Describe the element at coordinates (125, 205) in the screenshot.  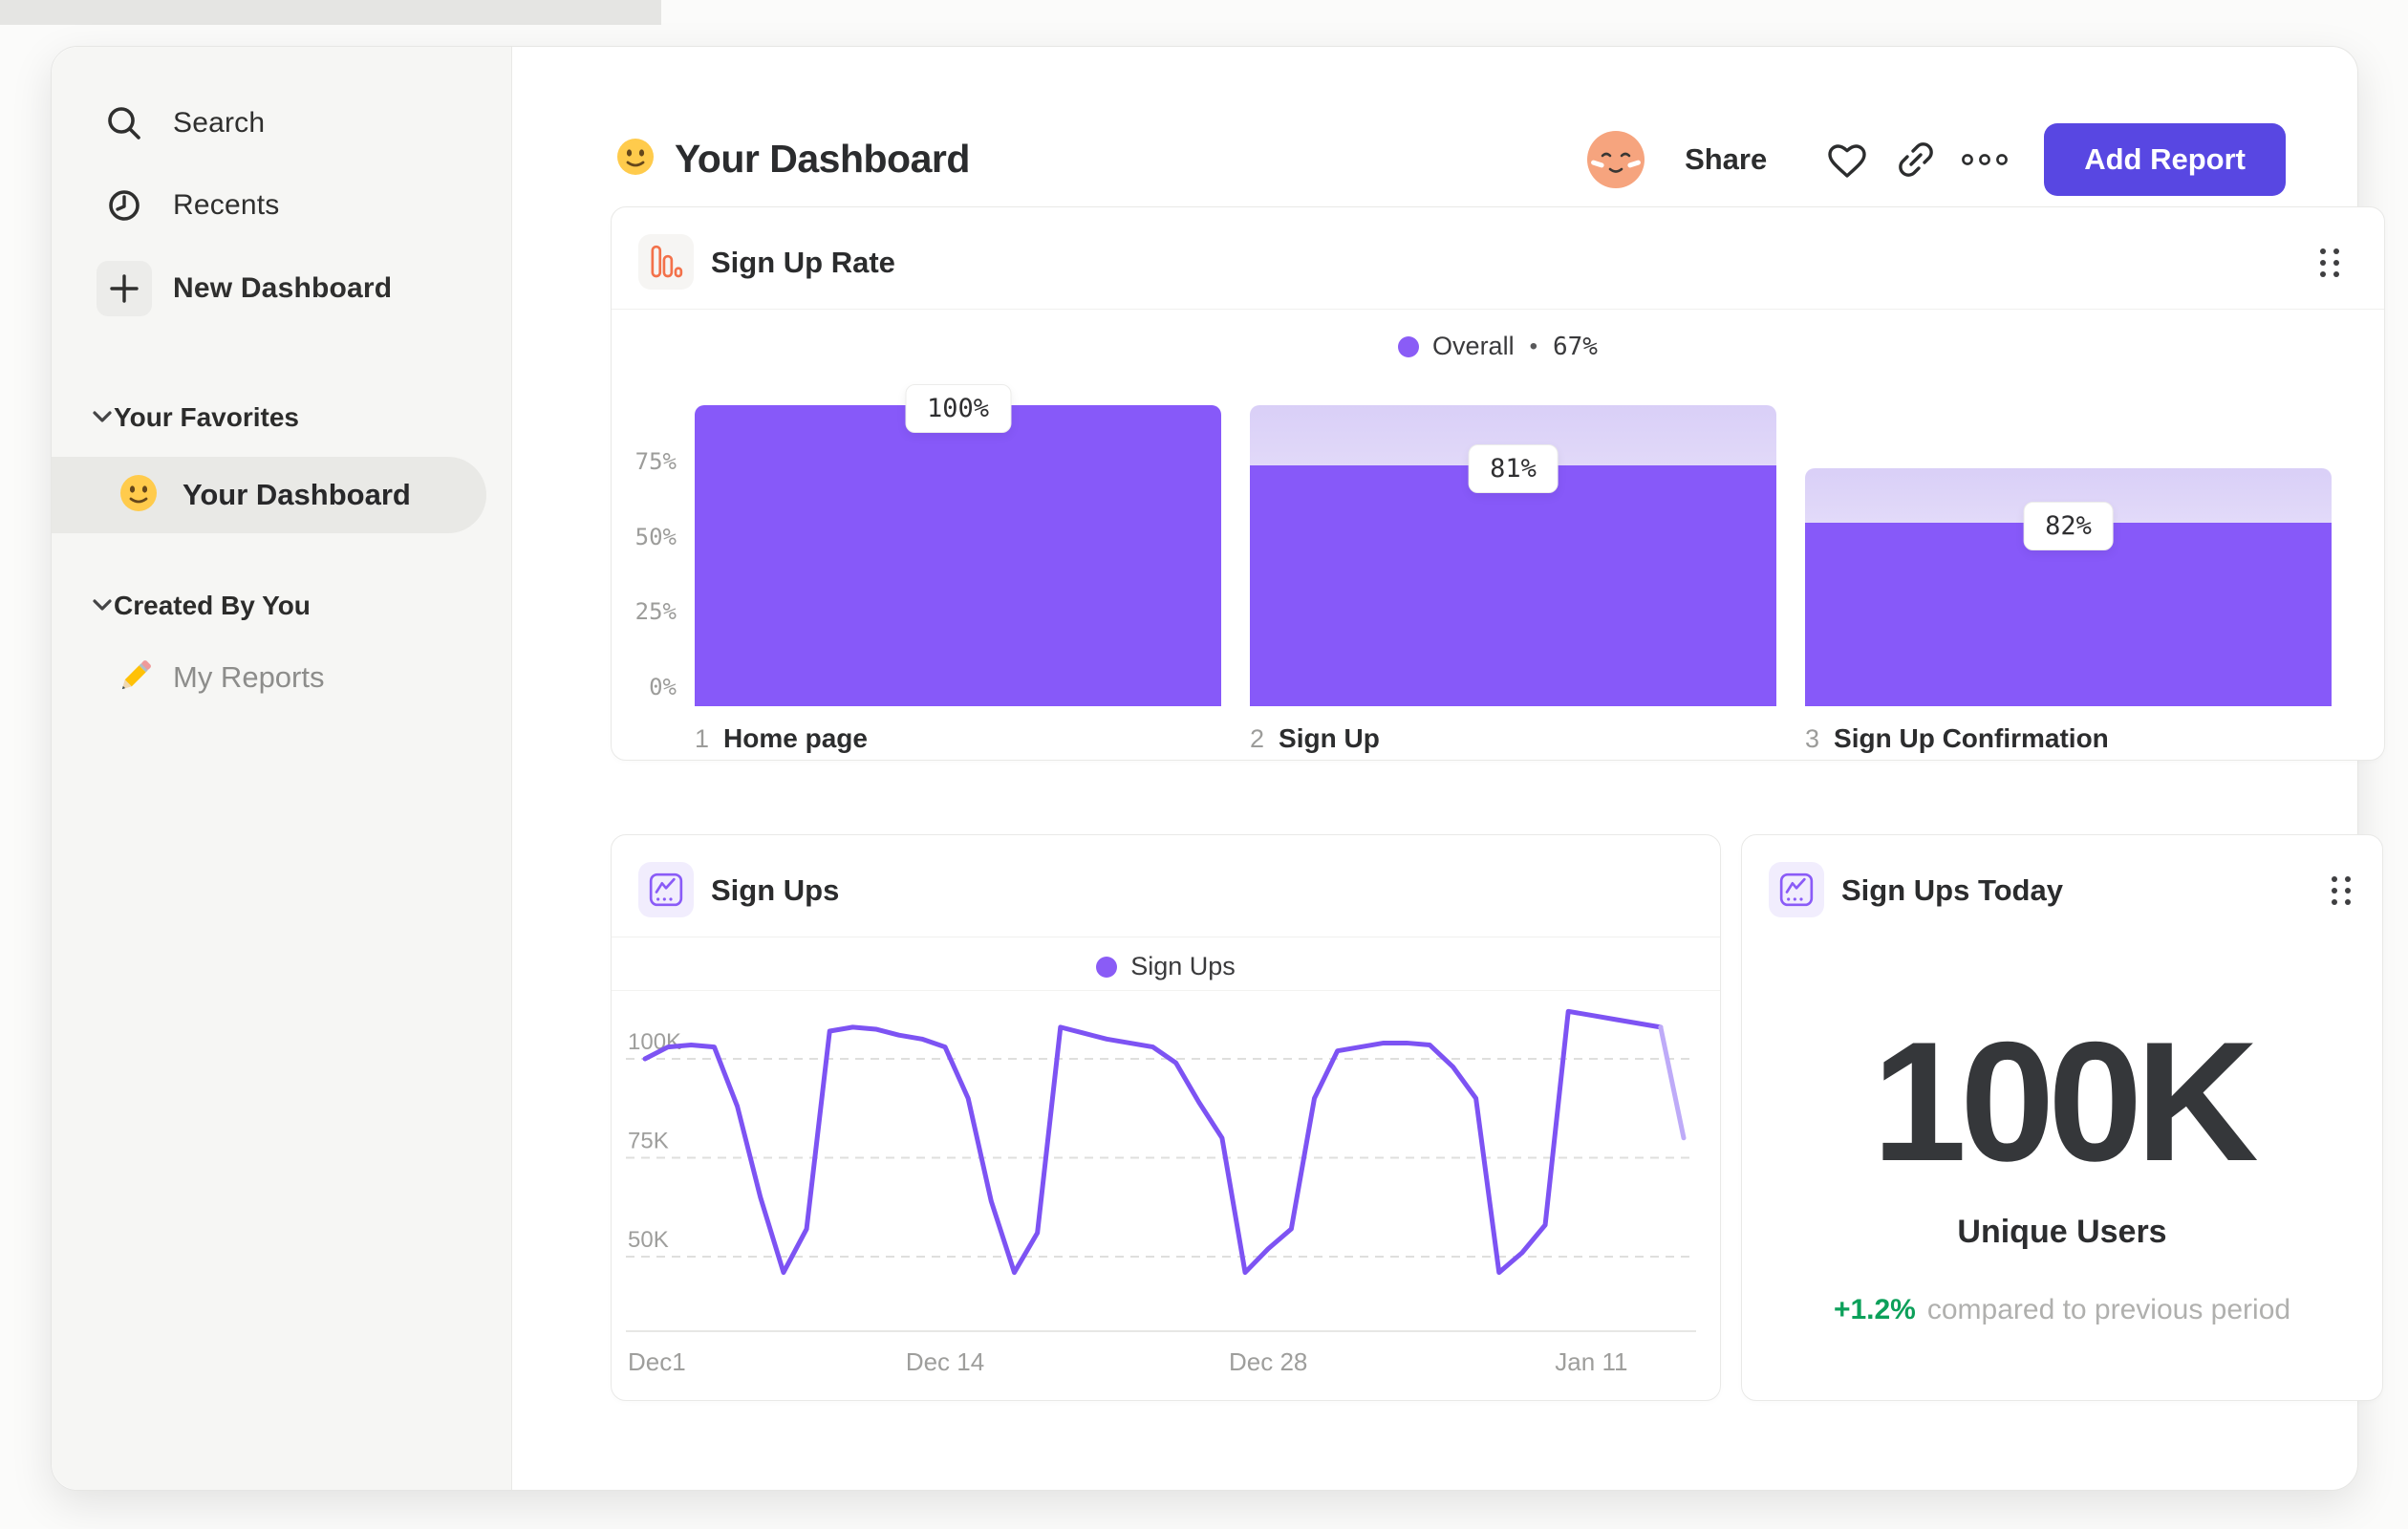
I see `clock-icon` at that location.